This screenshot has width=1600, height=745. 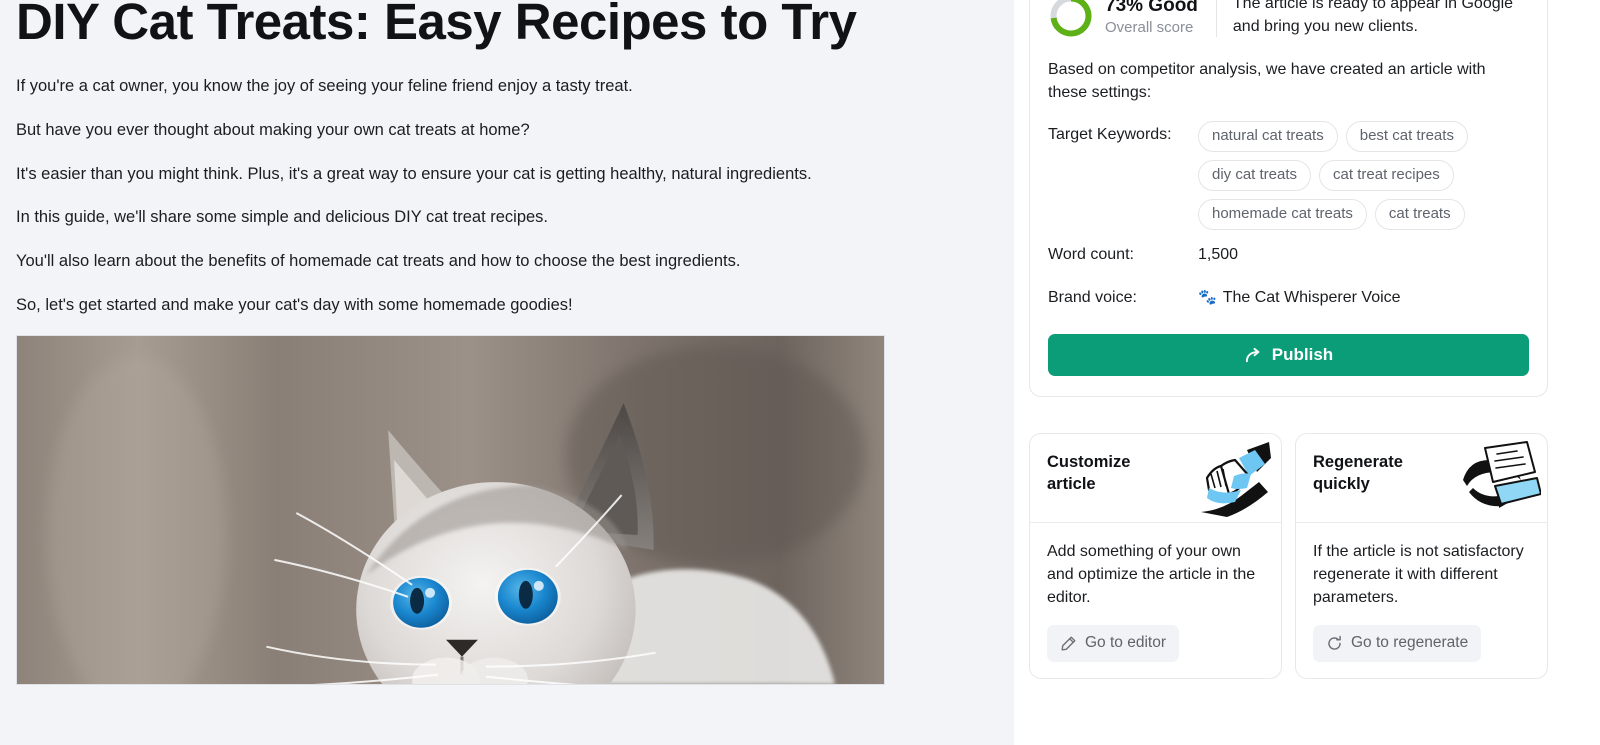 I want to click on word-count-row: Word count: 1,500, so click(x=1288, y=254).